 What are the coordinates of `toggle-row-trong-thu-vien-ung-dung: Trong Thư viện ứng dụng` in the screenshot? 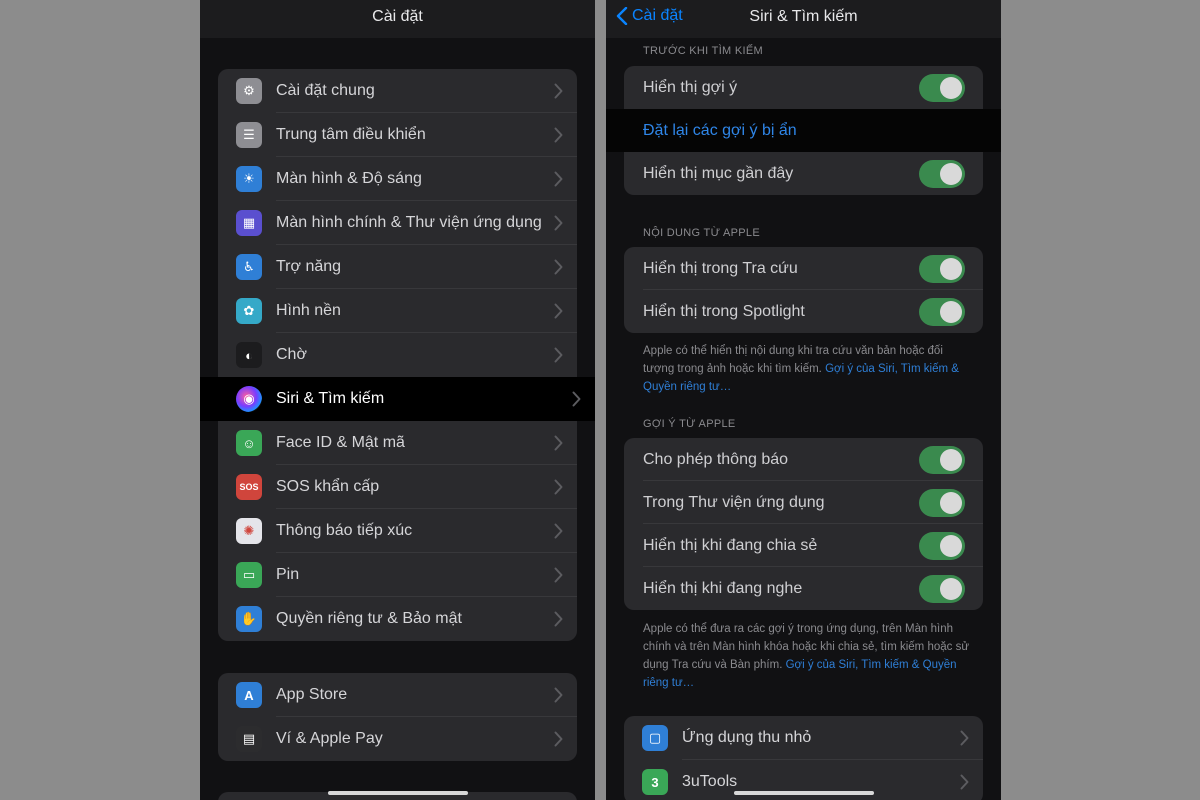 It's located at (803, 502).